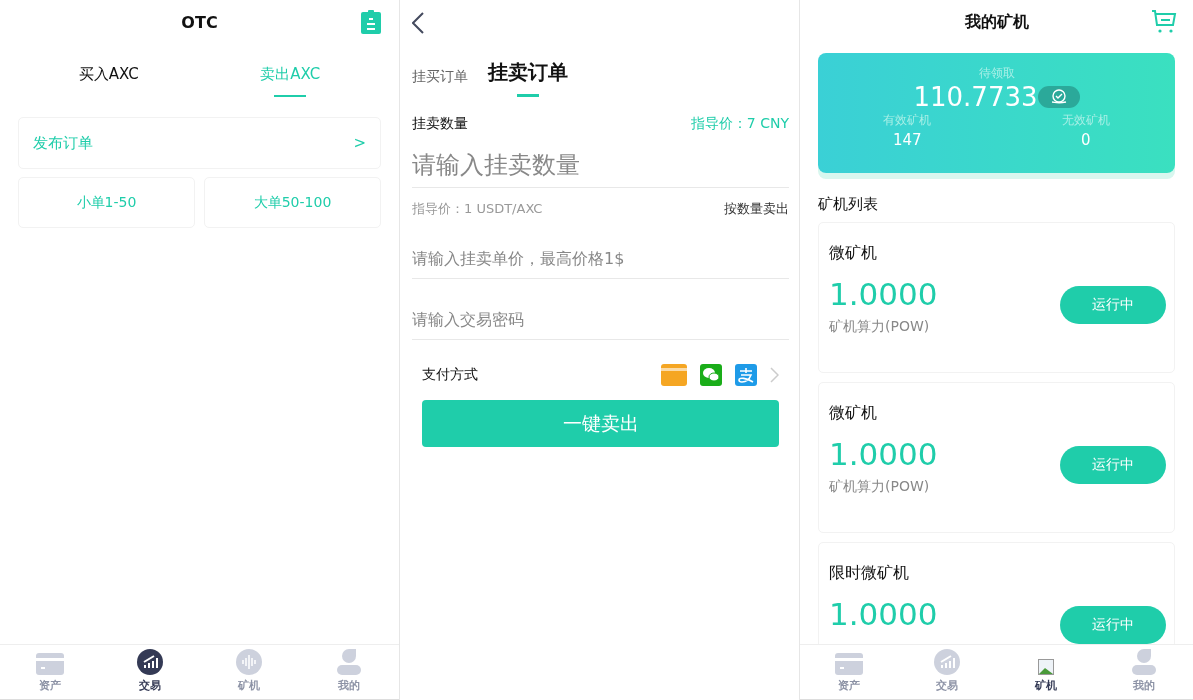 This screenshot has width=1193, height=700. I want to click on tab: 挂卖订单, so click(528, 72).